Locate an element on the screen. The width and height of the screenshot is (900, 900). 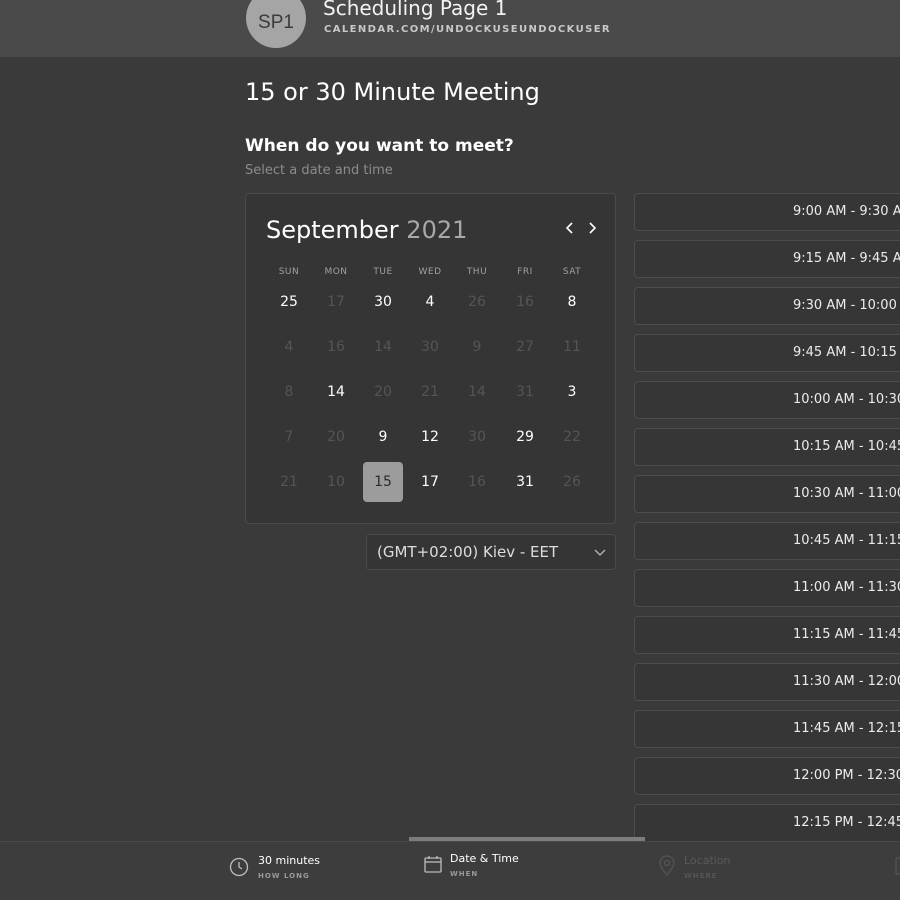
time-slot-label: 10:15 AM - 10:45 AM is located at coordinates (846, 446).